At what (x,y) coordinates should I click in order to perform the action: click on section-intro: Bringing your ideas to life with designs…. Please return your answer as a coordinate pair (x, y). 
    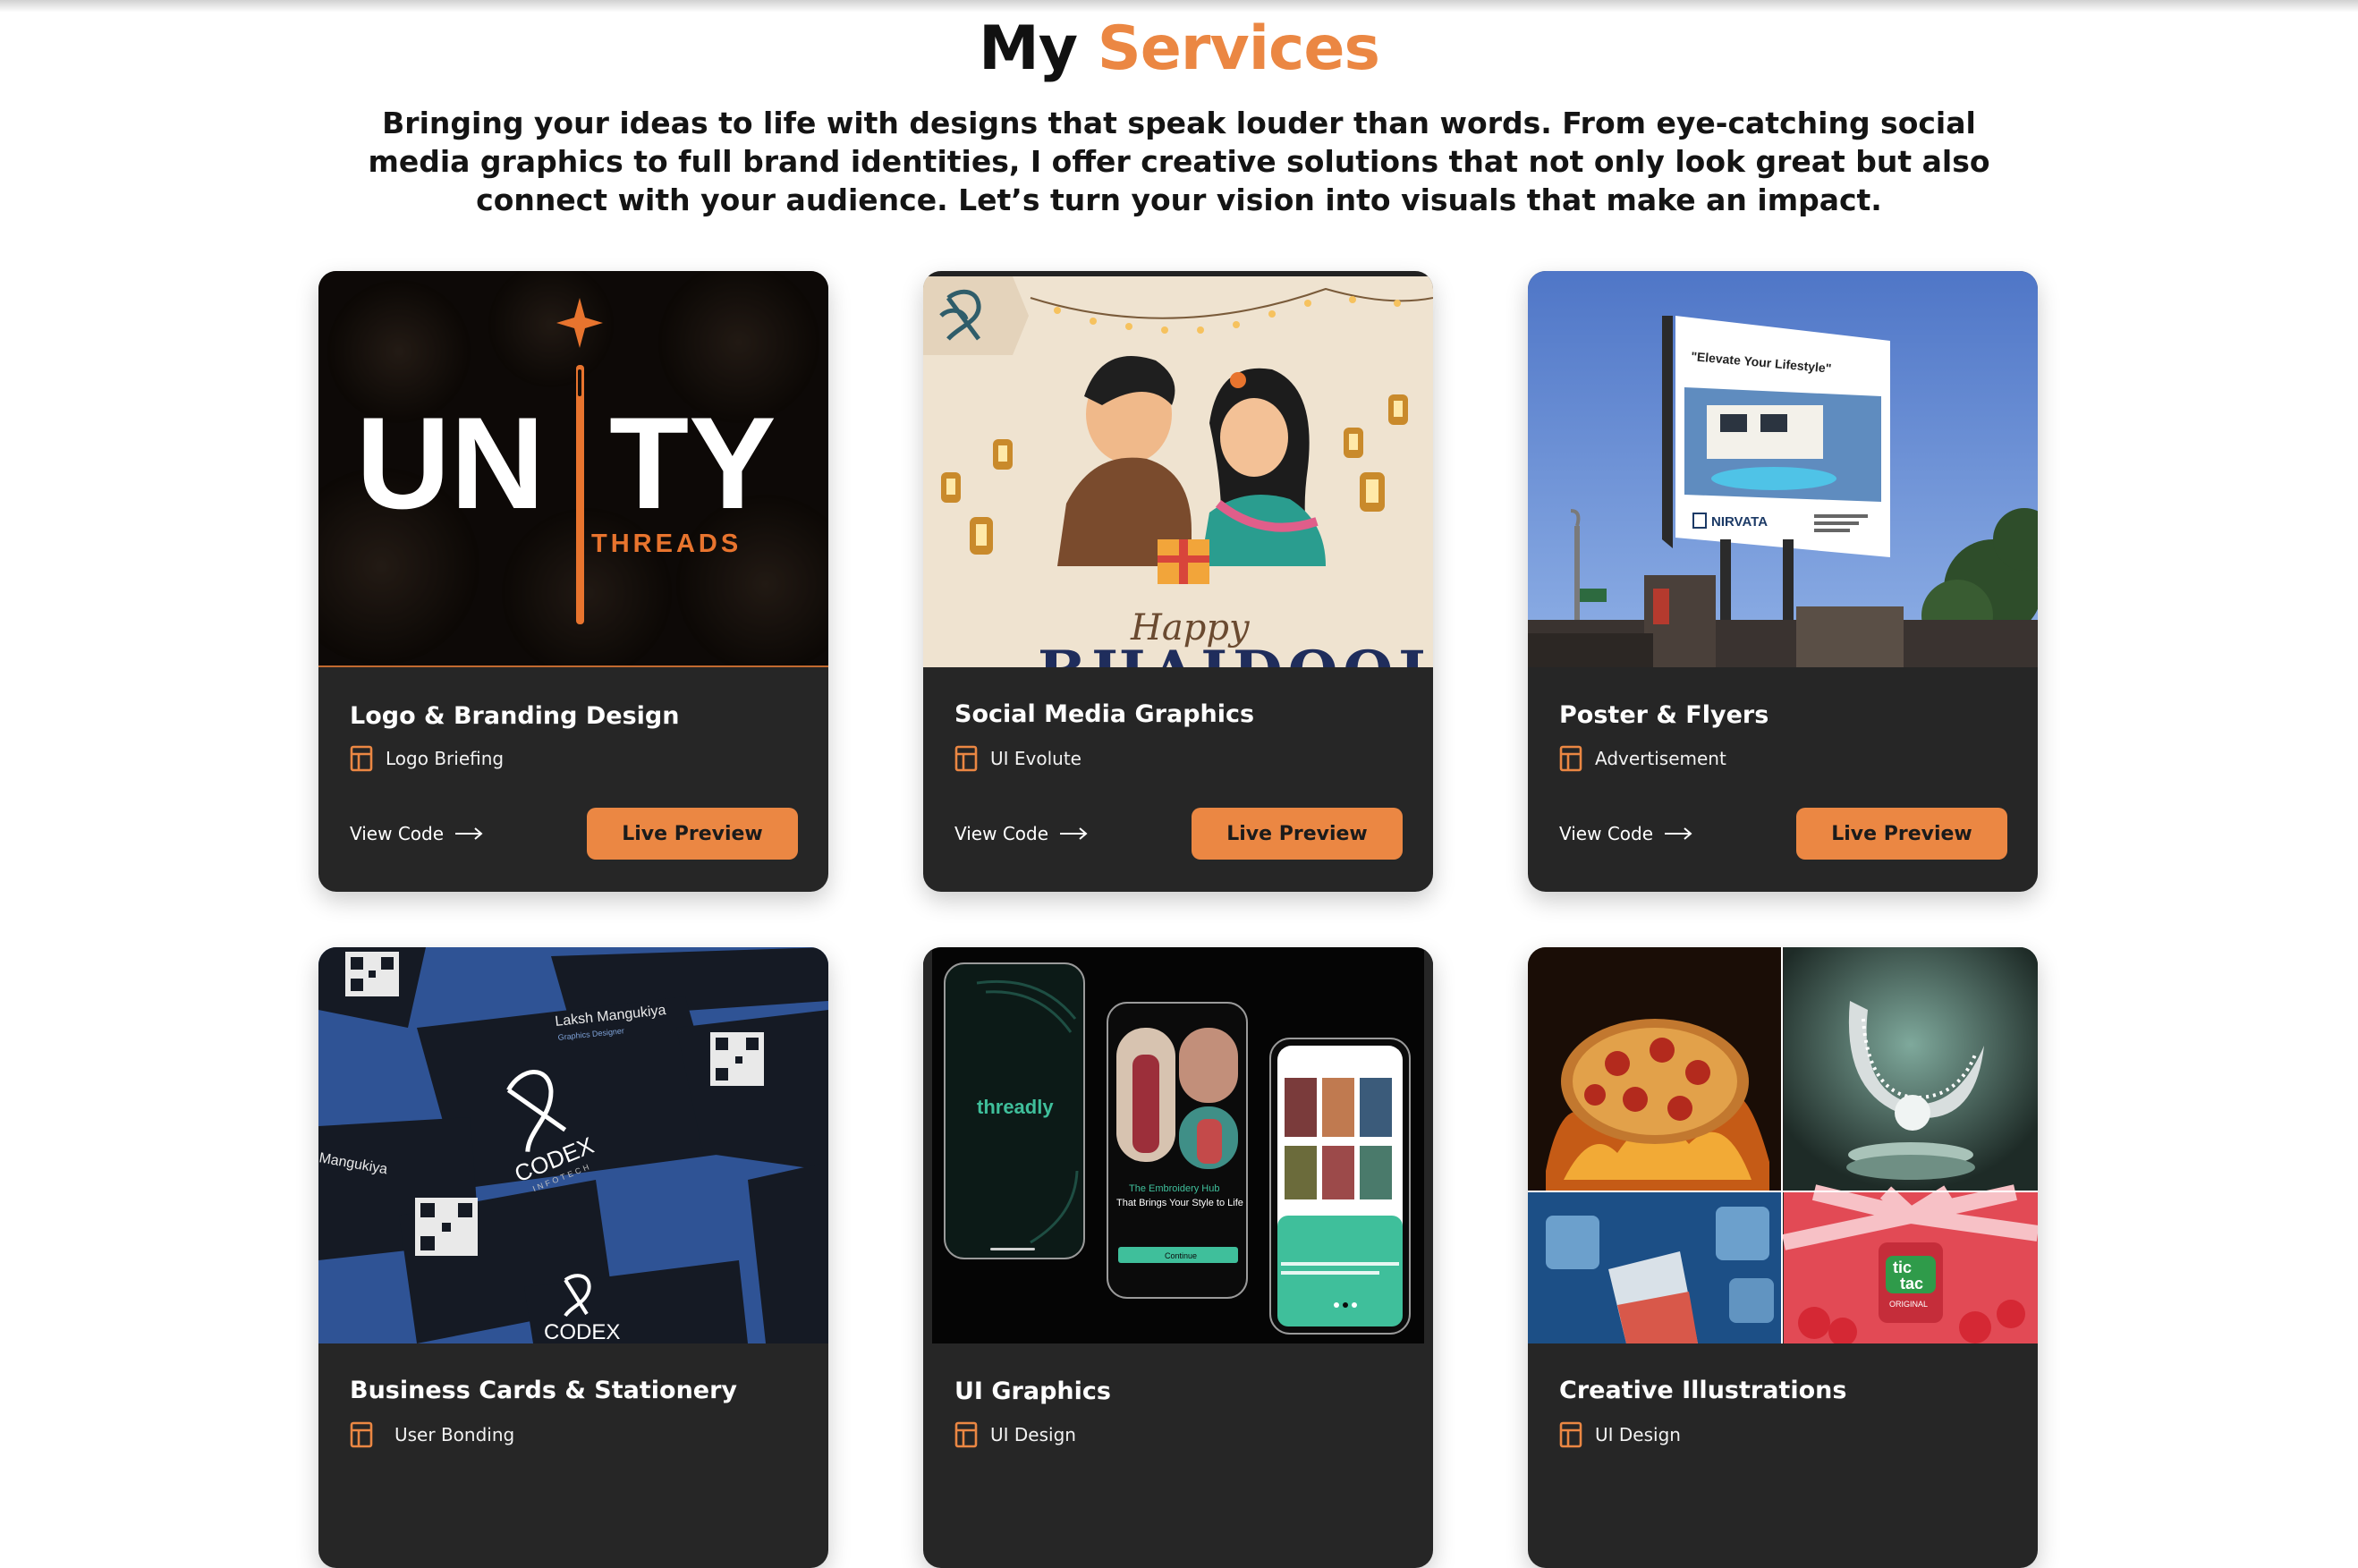
    Looking at the image, I should click on (1179, 161).